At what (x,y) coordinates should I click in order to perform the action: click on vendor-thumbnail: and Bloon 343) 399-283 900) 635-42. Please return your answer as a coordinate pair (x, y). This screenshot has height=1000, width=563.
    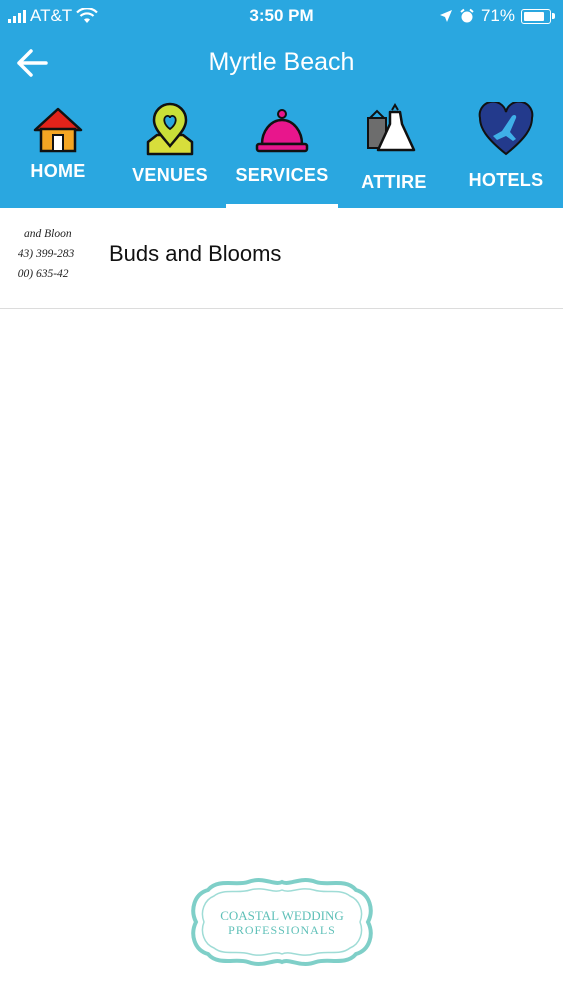
    Looking at the image, I should click on (54, 258).